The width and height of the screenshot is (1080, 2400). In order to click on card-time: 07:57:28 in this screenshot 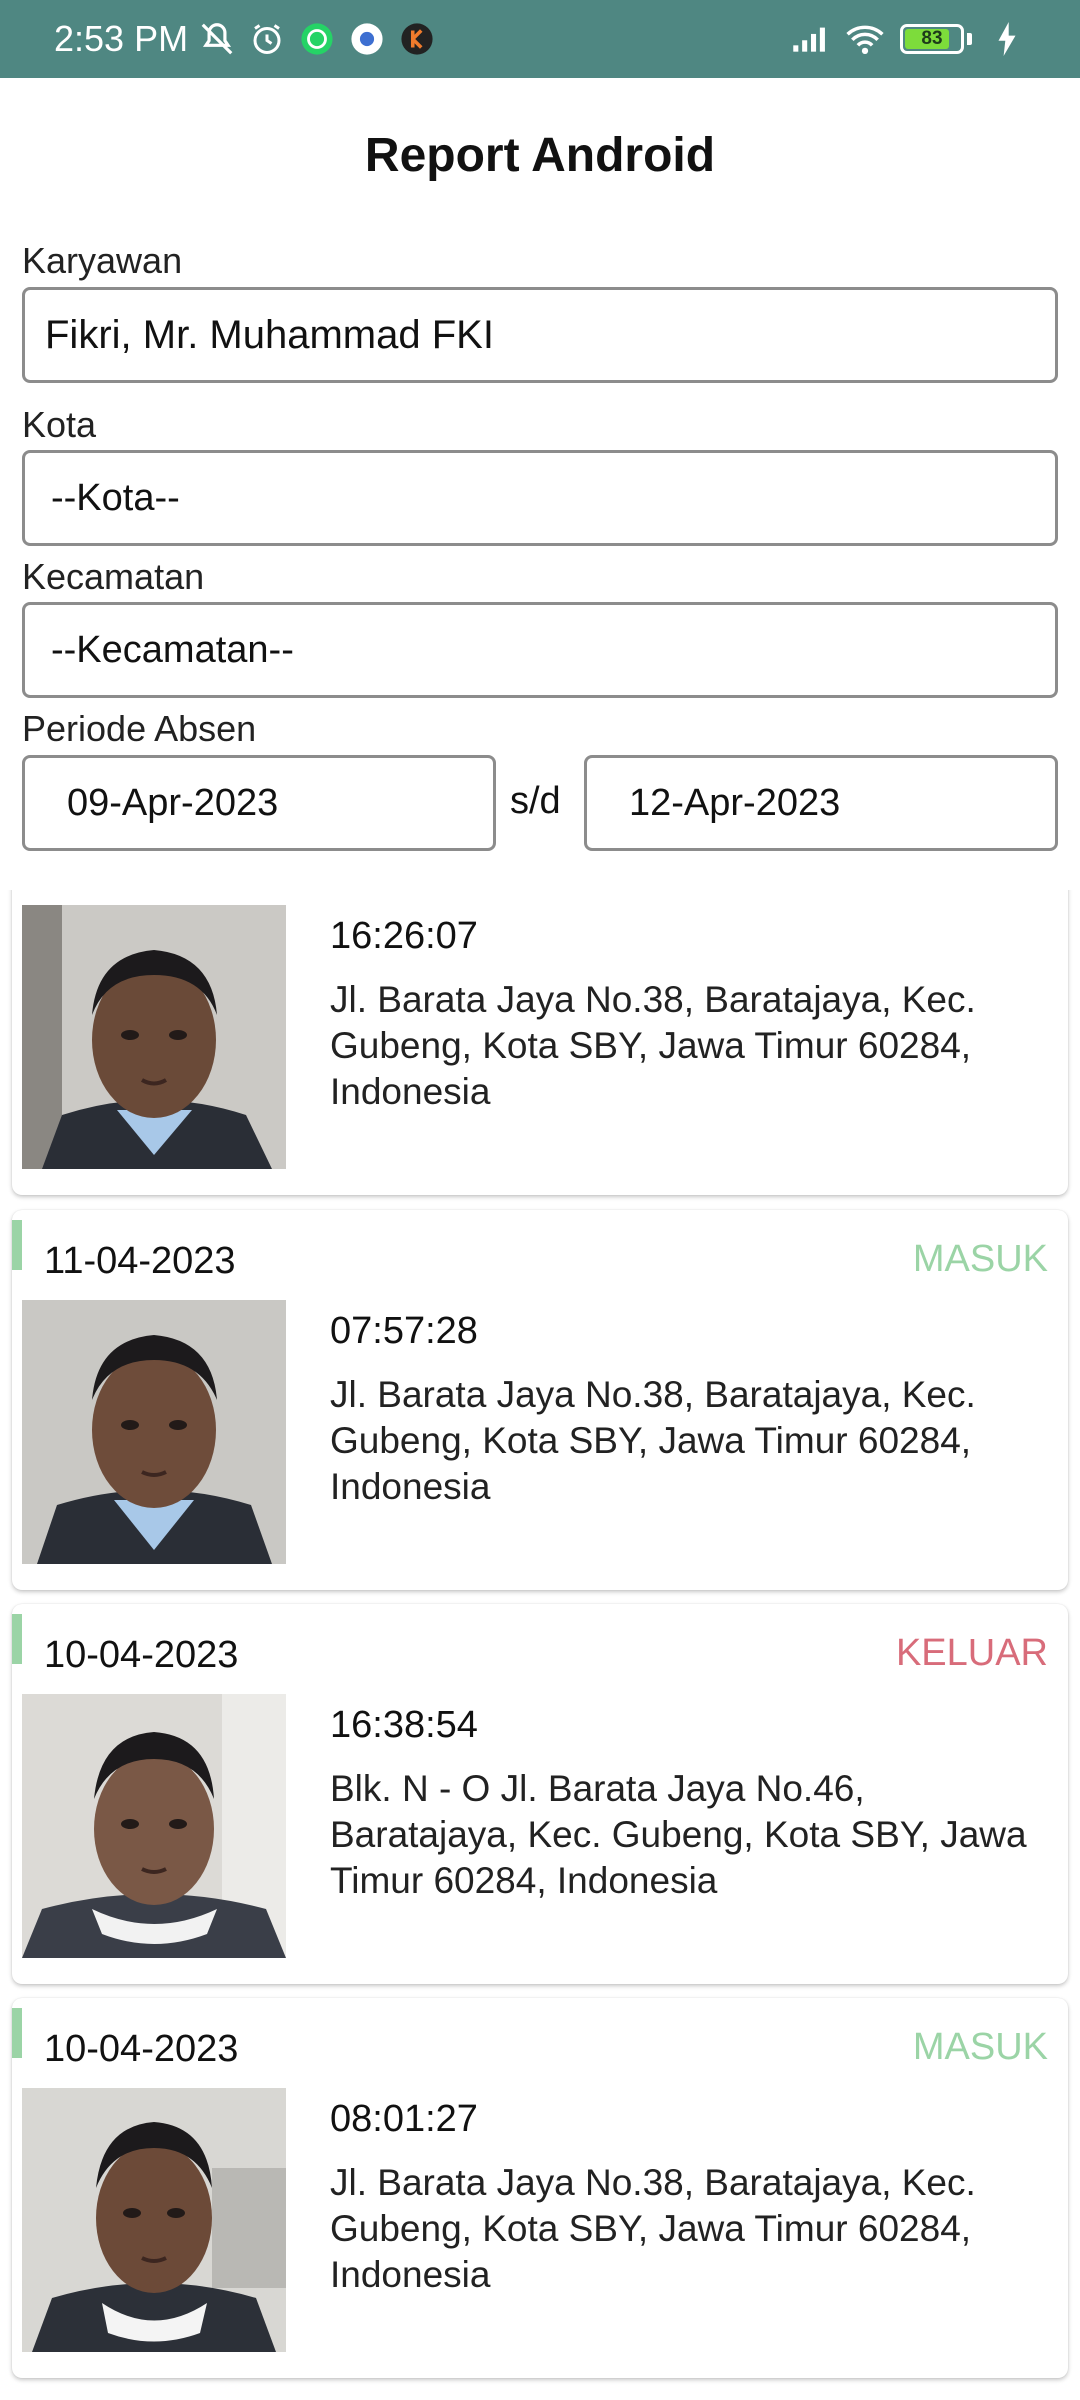, I will do `click(404, 1331)`.